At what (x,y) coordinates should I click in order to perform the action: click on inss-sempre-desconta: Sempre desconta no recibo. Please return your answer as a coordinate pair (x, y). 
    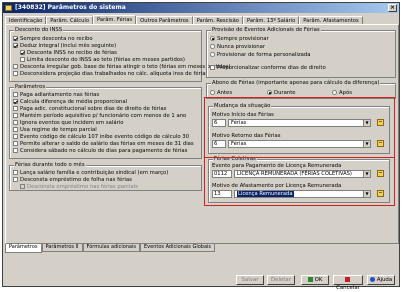
    Looking at the image, I should click on (53, 38).